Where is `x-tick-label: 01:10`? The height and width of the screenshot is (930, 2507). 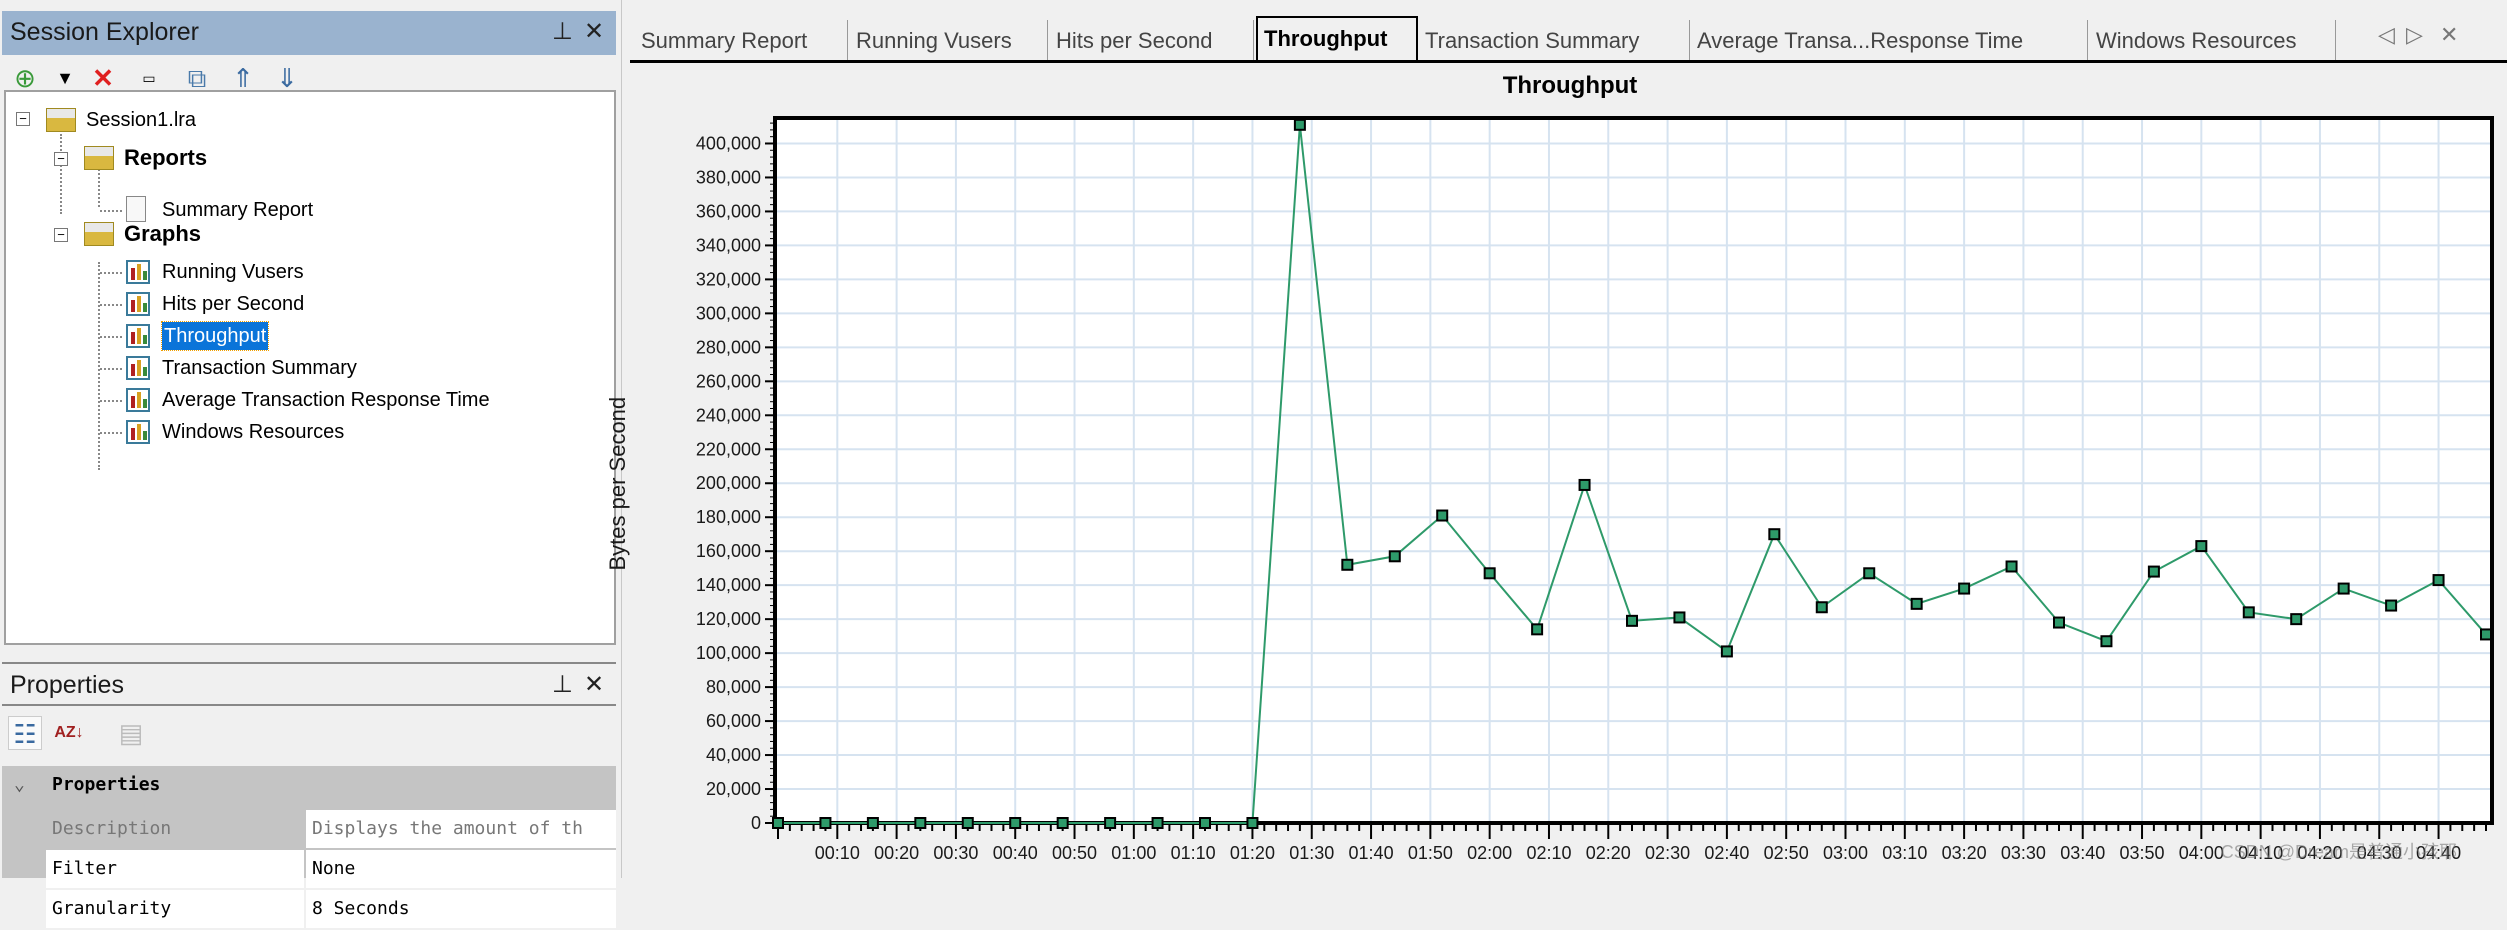 x-tick-label: 01:10 is located at coordinates (1193, 853).